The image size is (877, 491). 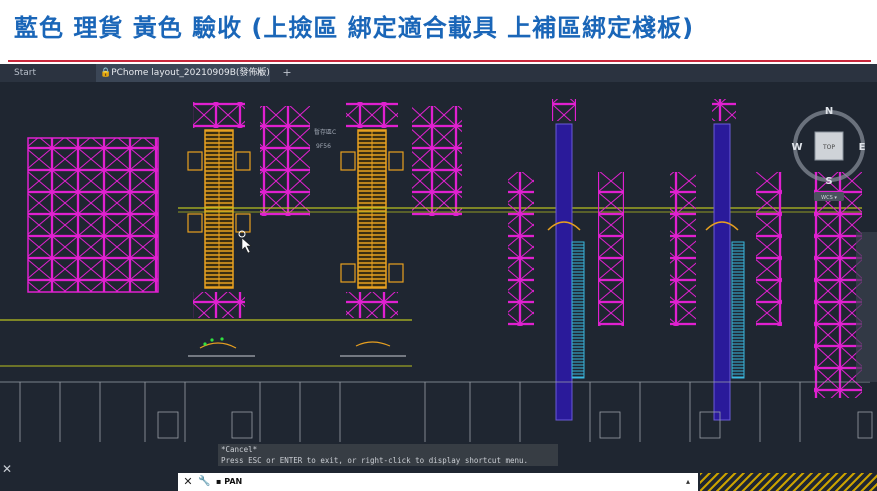 I want to click on add-tab-button: +, so click(x=287, y=73).